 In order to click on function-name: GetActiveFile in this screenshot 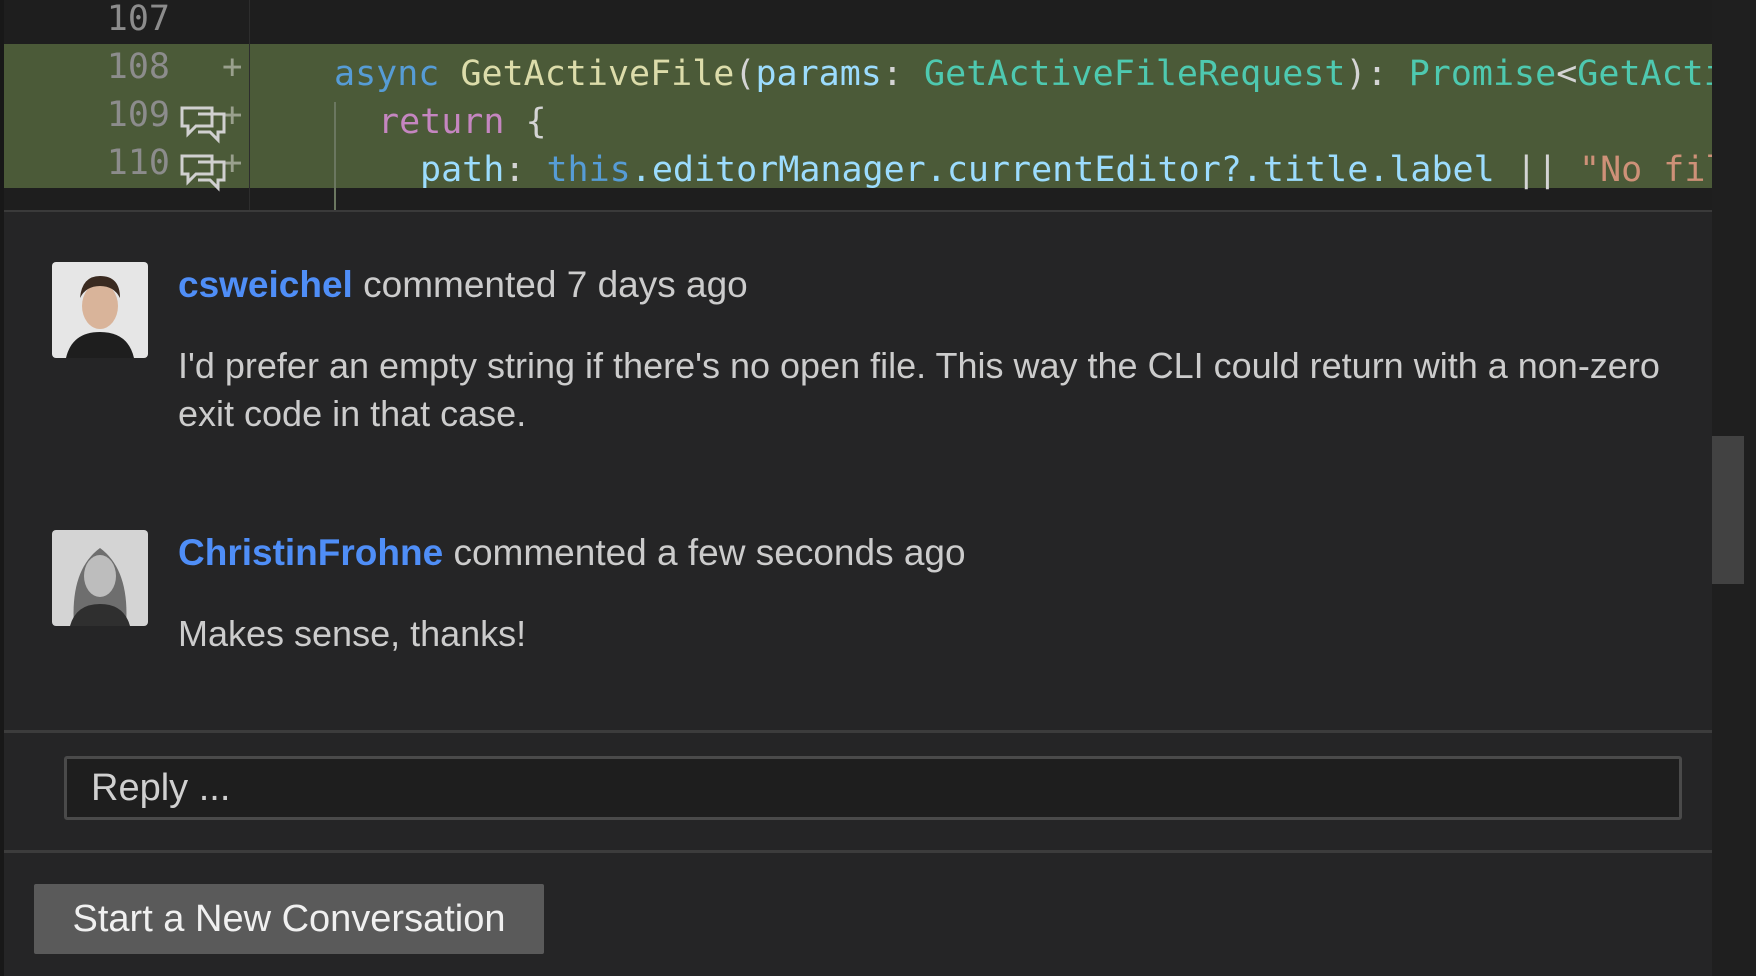, I will do `click(597, 74)`.